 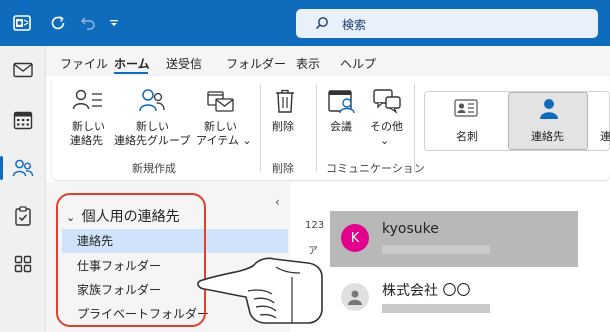 I want to click on meeting-label: 会議, so click(x=341, y=126).